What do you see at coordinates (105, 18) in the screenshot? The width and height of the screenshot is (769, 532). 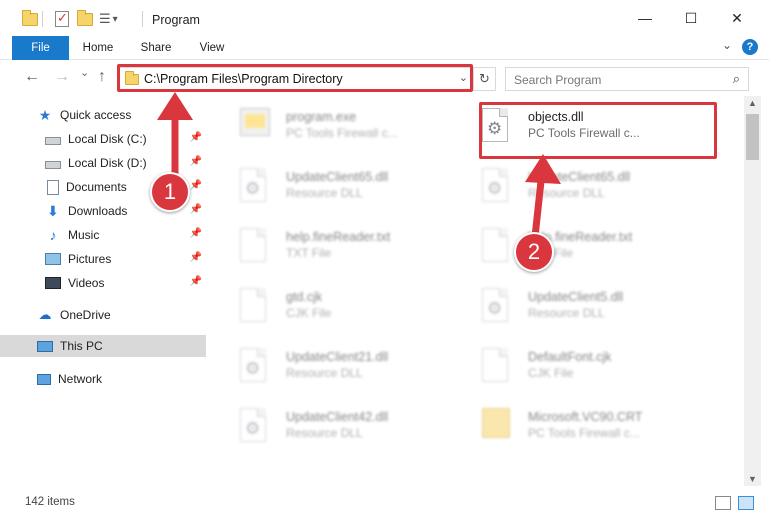 I see `list-icon: ☰` at bounding box center [105, 18].